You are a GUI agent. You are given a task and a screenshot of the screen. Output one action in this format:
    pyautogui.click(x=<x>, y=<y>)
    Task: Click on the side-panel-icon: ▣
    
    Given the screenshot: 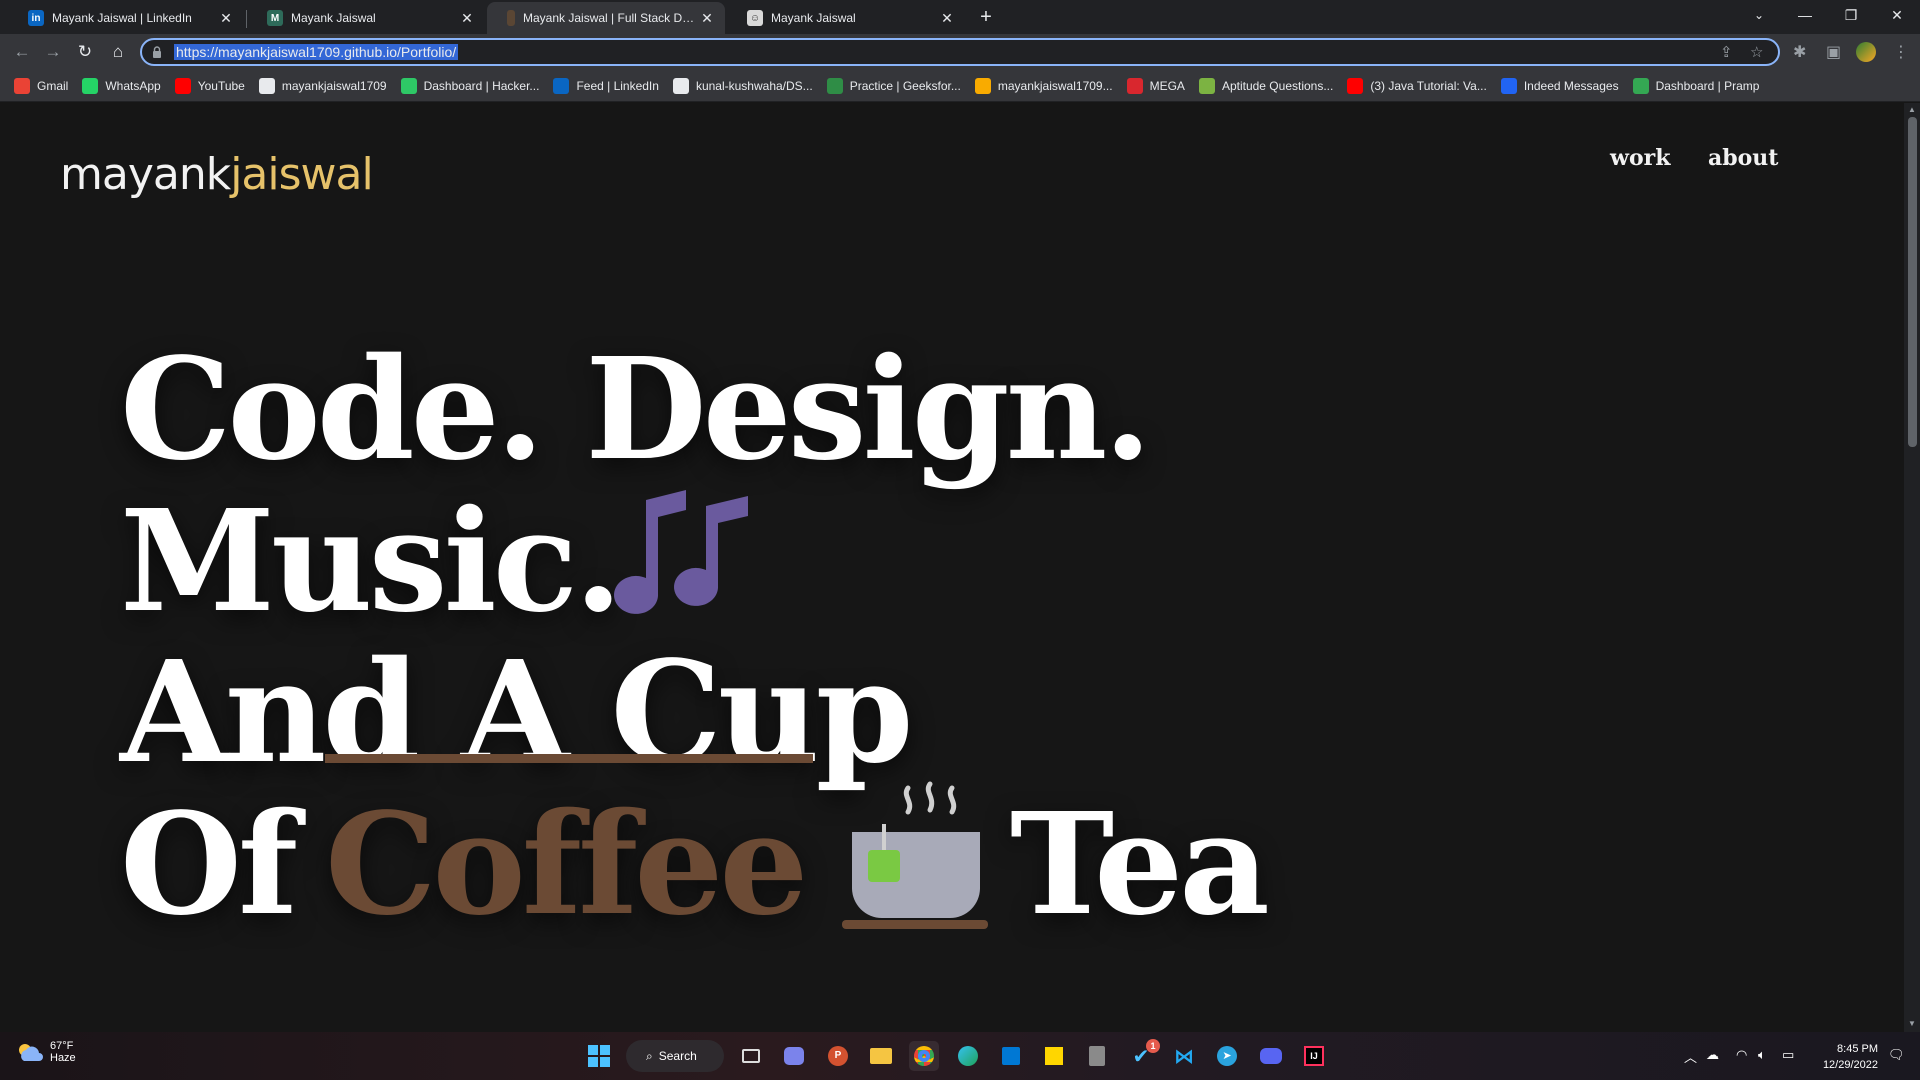 What is the action you would take?
    pyautogui.click(x=1833, y=52)
    